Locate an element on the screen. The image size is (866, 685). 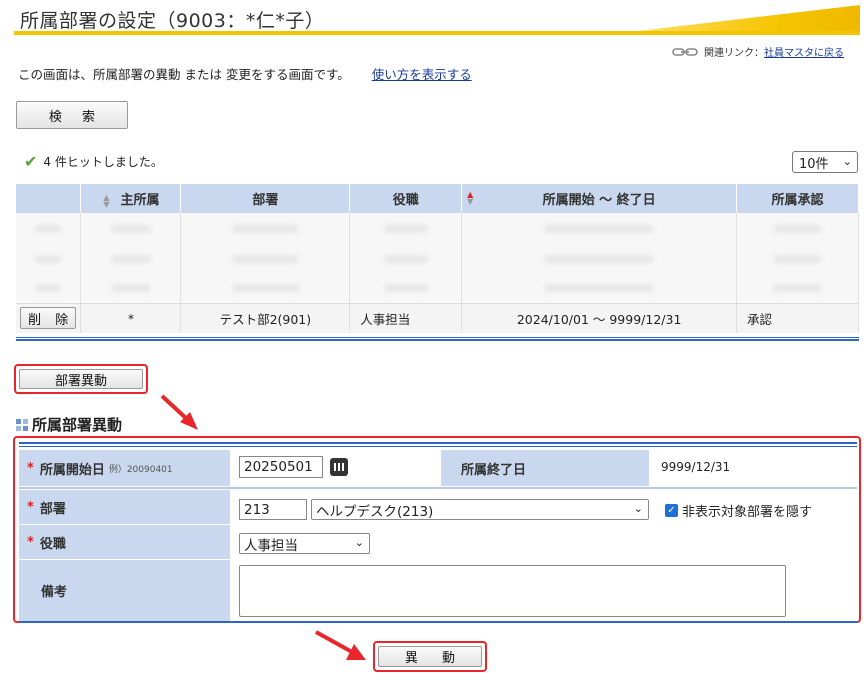
start-date-input: 20250501 is located at coordinates (281, 467).